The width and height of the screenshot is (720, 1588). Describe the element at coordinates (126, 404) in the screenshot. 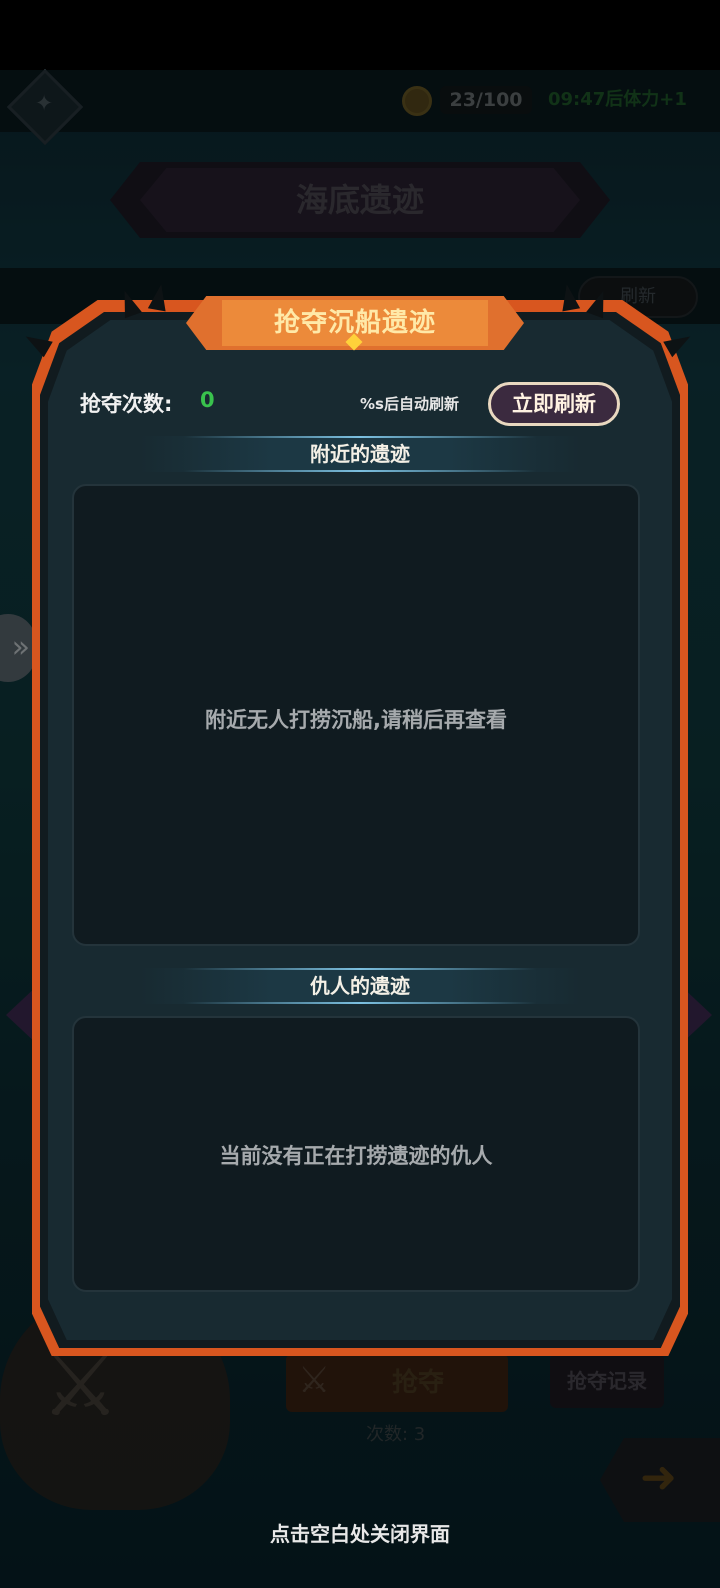

I see `rob-count-label: 抢夺次数:` at that location.